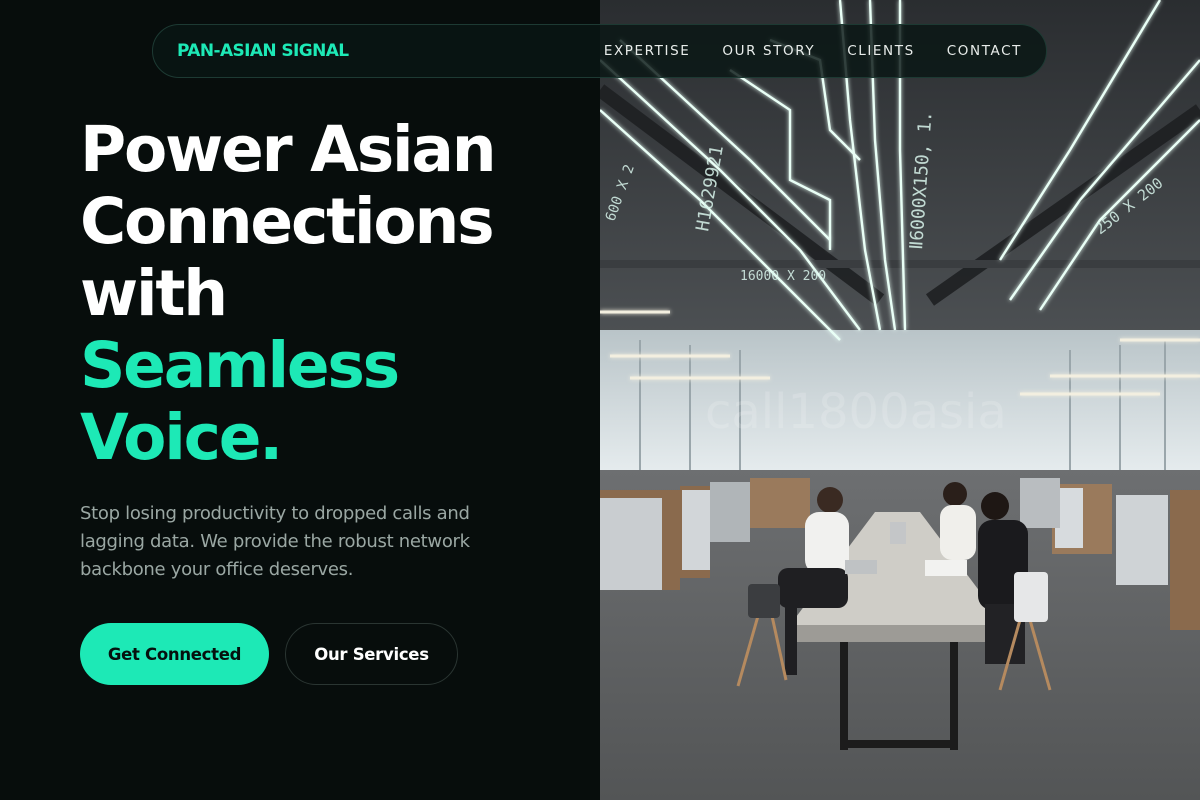 This screenshot has width=1200, height=800. I want to click on headline-line: with, so click(154, 293).